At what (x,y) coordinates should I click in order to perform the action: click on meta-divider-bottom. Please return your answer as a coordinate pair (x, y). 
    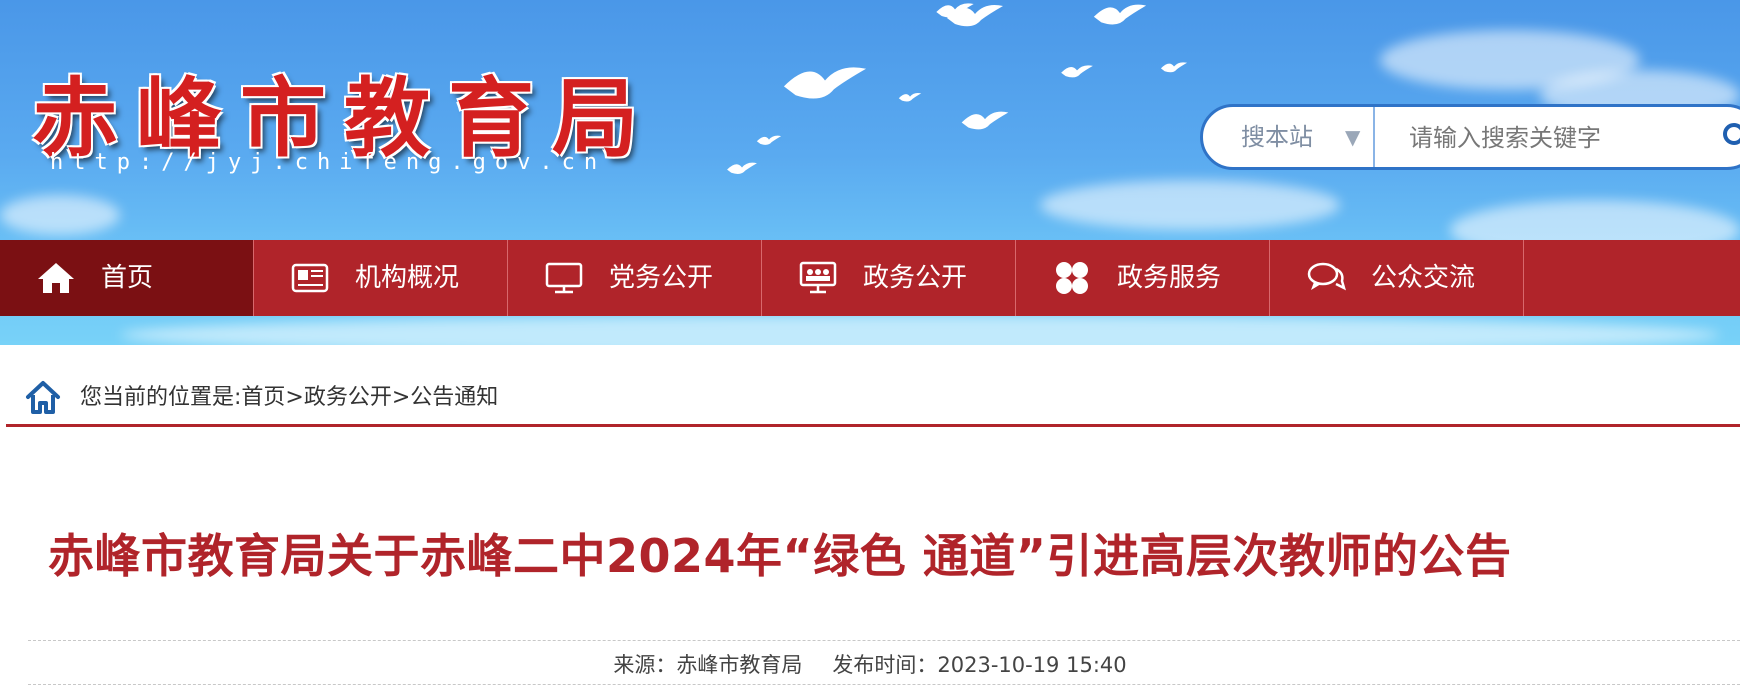
    Looking at the image, I should click on (884, 684).